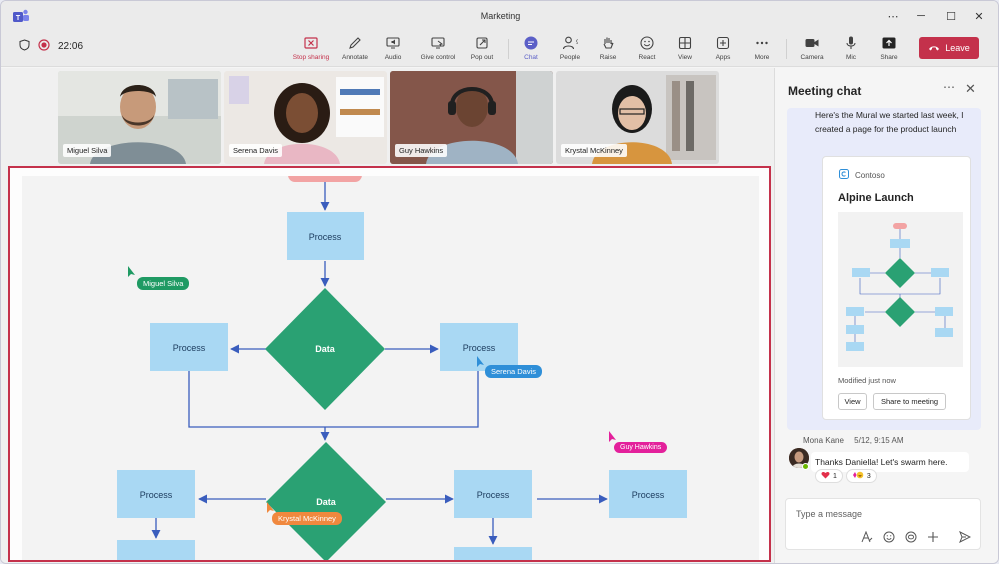 The image size is (999, 564). Describe the element at coordinates (844, 175) in the screenshot. I see `contoso-logo-icon` at that location.